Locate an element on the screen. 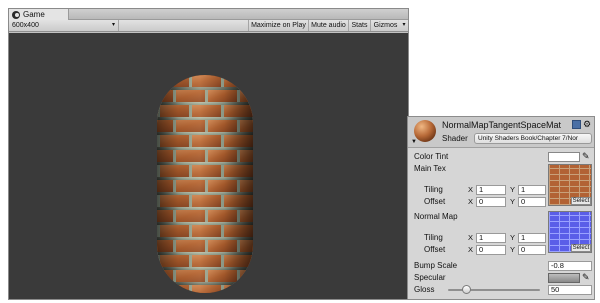  main-tex-offset-y-field: 0 is located at coordinates (532, 202).